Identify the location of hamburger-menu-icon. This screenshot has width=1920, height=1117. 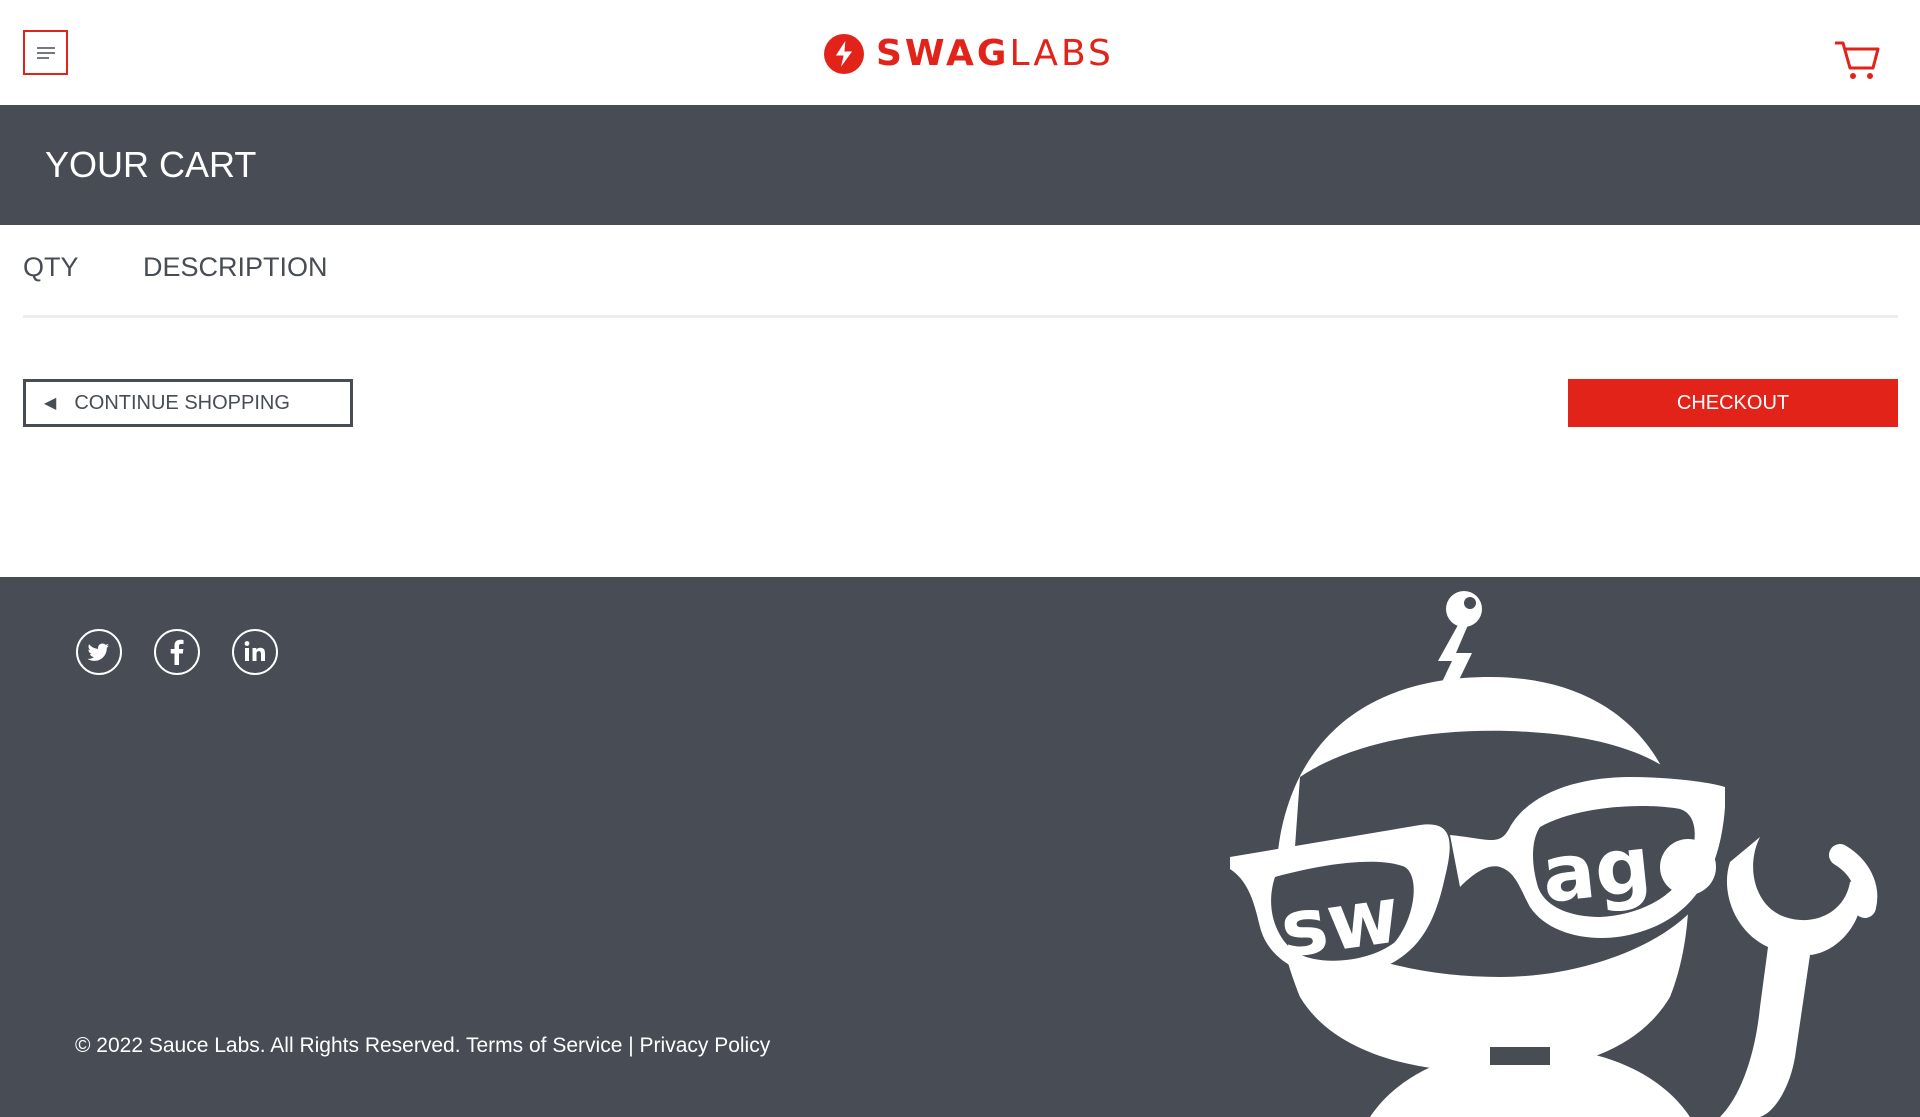
(45, 52).